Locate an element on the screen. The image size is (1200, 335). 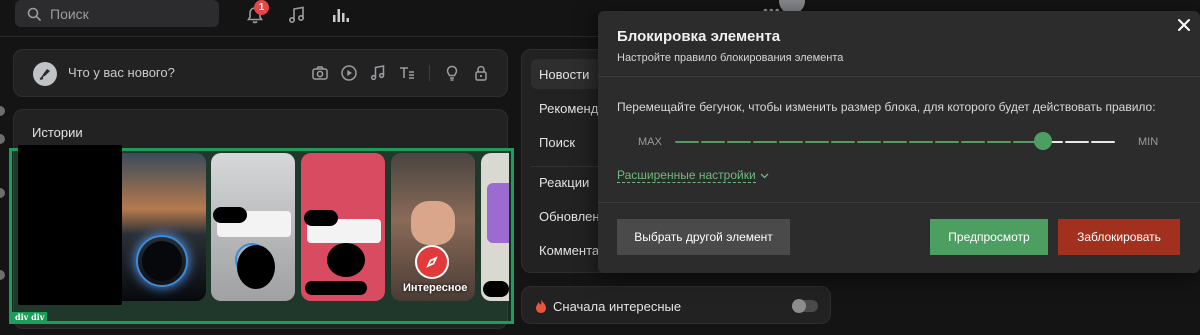
modal-title: Блокировка элемента is located at coordinates (699, 36).